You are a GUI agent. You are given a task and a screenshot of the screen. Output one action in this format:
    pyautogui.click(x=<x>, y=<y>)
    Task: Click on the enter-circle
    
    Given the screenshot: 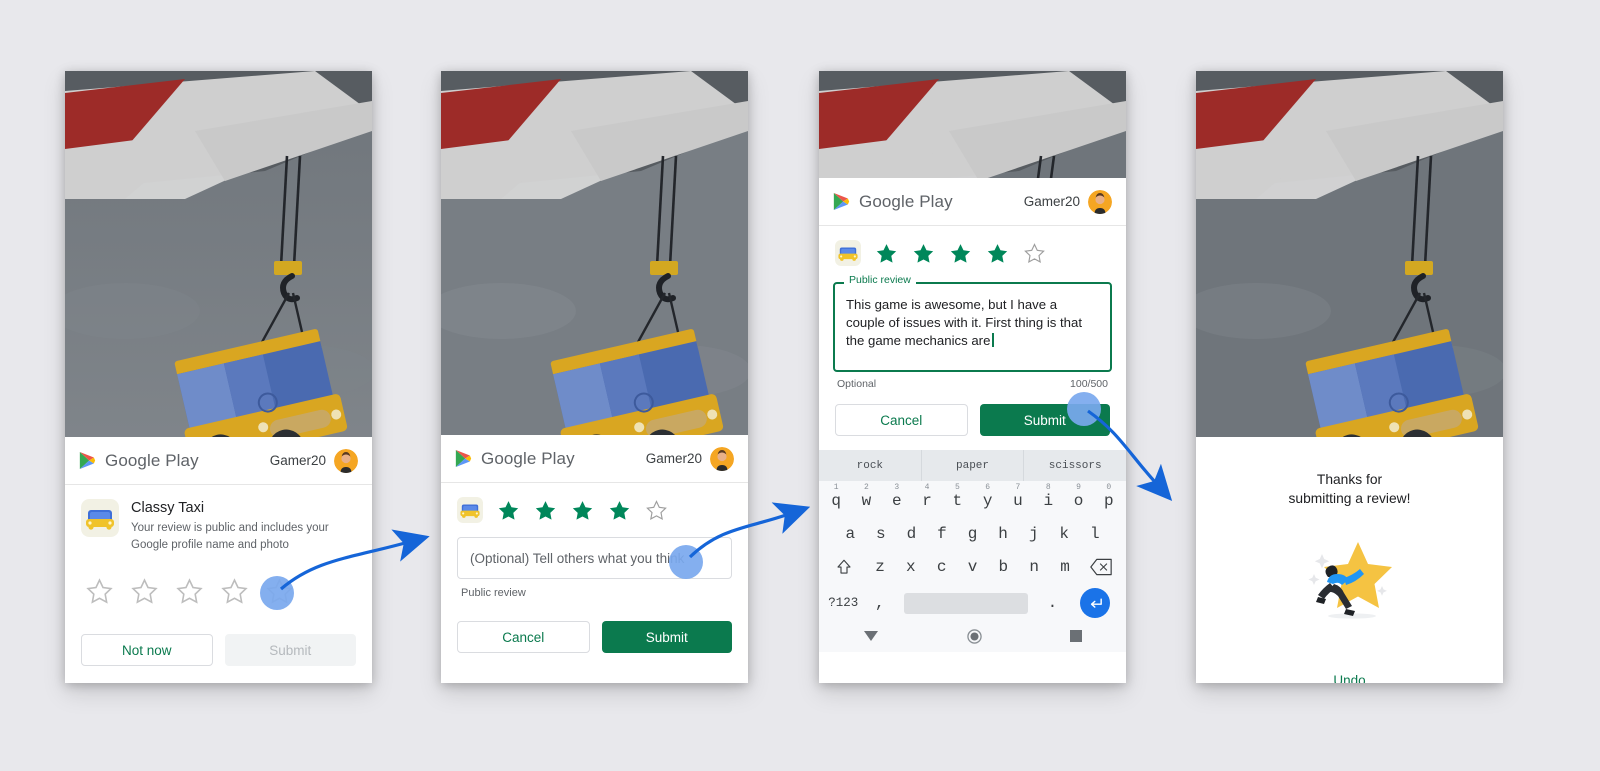 What is the action you would take?
    pyautogui.click(x=1095, y=603)
    